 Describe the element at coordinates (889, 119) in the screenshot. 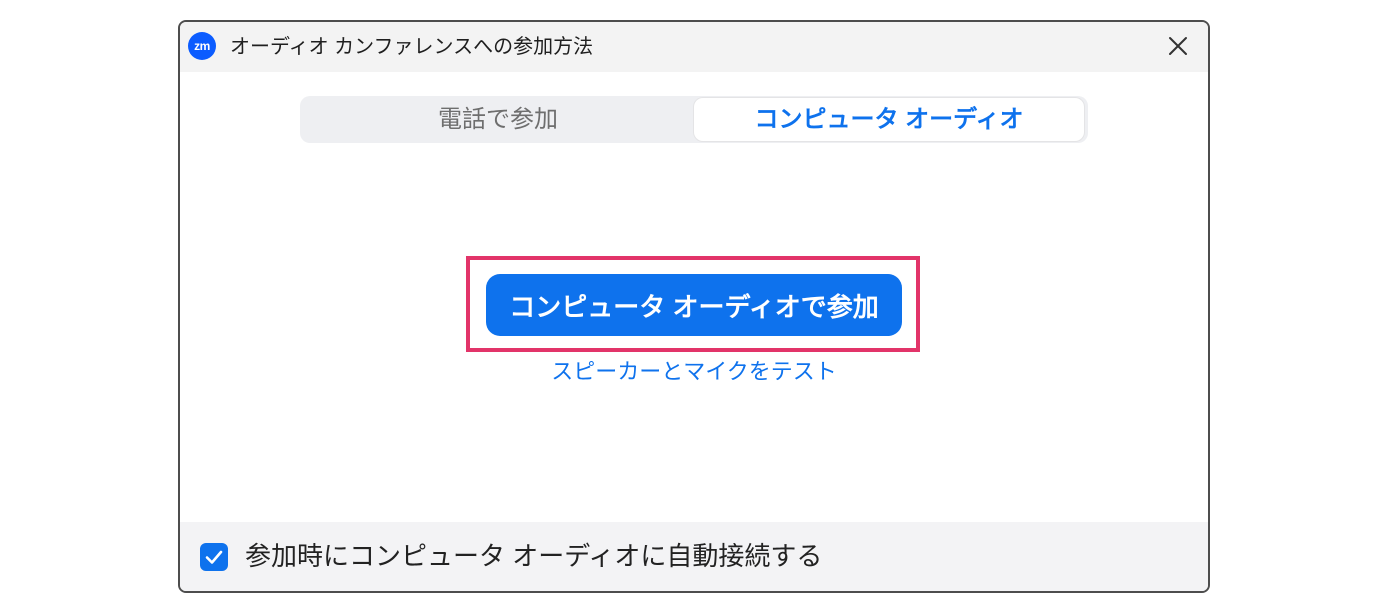

I see `tab-computer-audio: コンピュータ オーディオ` at that location.